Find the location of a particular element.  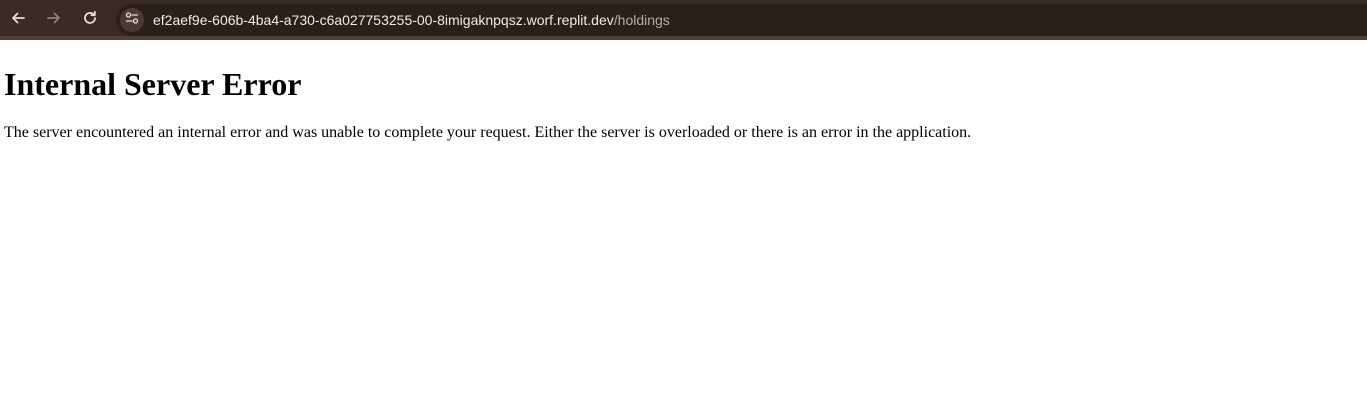

site-settings-icon is located at coordinates (132, 20).